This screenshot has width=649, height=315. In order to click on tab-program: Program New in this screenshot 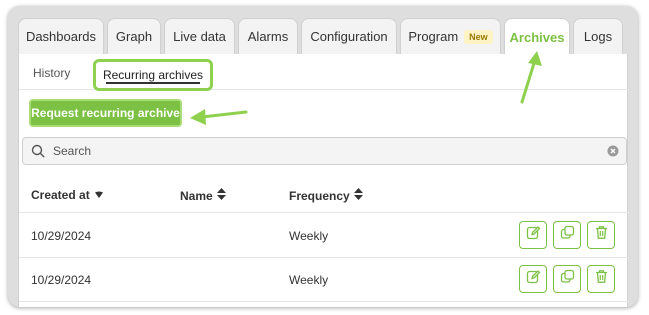, I will do `click(450, 36)`.